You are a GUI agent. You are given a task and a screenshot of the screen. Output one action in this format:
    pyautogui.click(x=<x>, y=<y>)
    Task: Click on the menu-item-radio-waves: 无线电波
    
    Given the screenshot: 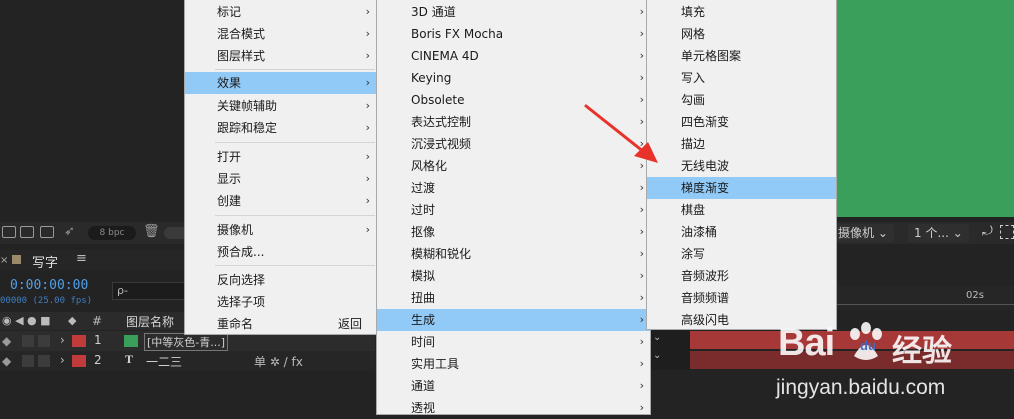 What is the action you would take?
    pyautogui.click(x=741, y=166)
    